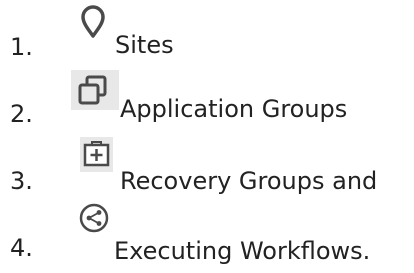 Image resolution: width=414 pixels, height=273 pixels. I want to click on list-item-label: Sites, so click(144, 45).